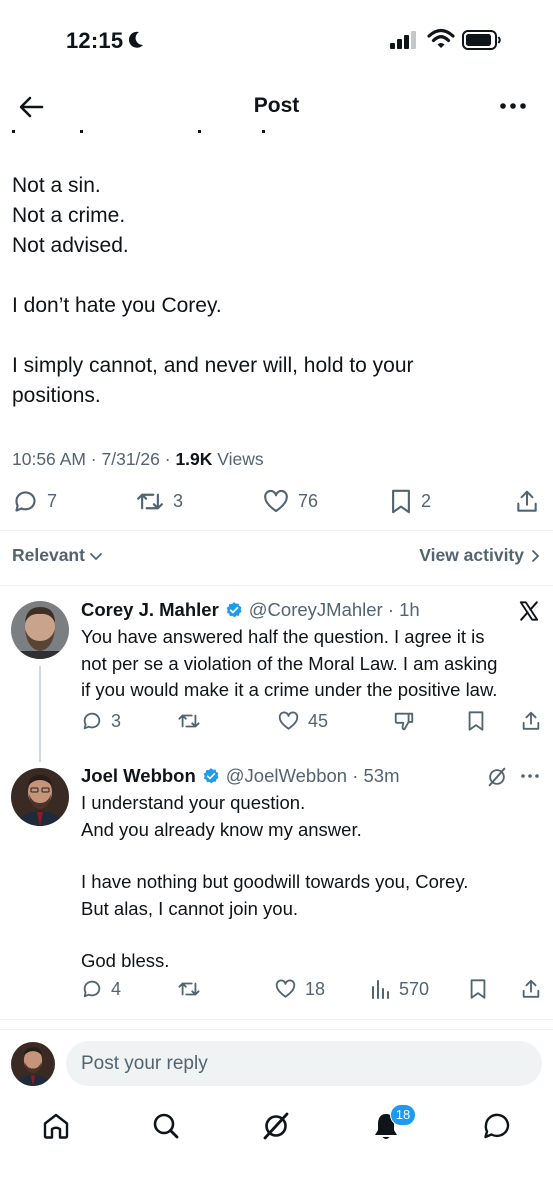 This screenshot has height=1200, width=553. Describe the element at coordinates (56, 185) in the screenshot. I see `post-line: Not a sin.` at that location.